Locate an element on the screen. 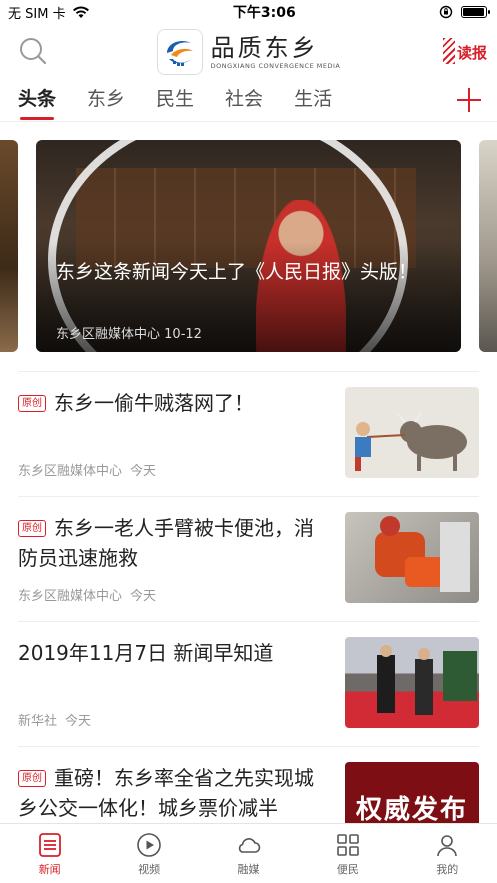 The width and height of the screenshot is (497, 883). bottom-tab-bar: 新闻 视频 融媒 便民 我的 is located at coordinates (248, 853).